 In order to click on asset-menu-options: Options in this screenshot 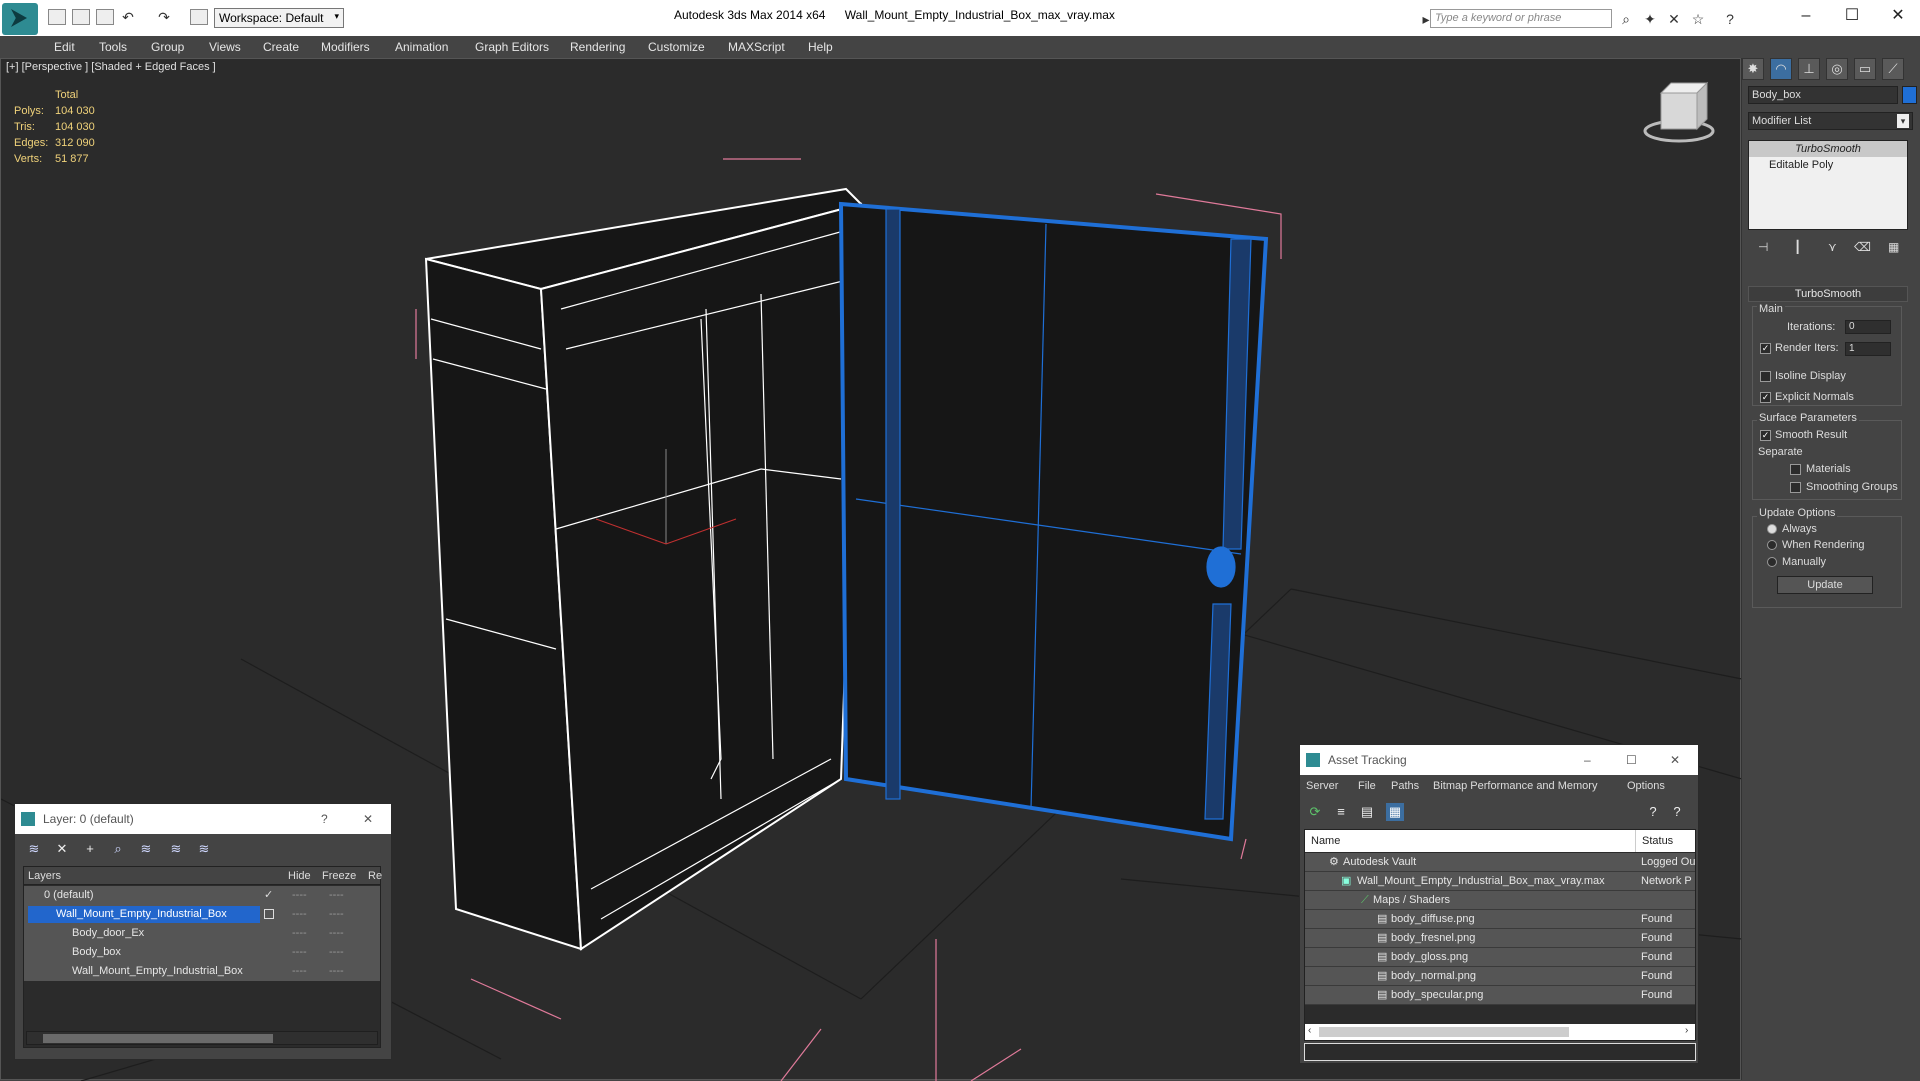, I will do `click(1646, 786)`.